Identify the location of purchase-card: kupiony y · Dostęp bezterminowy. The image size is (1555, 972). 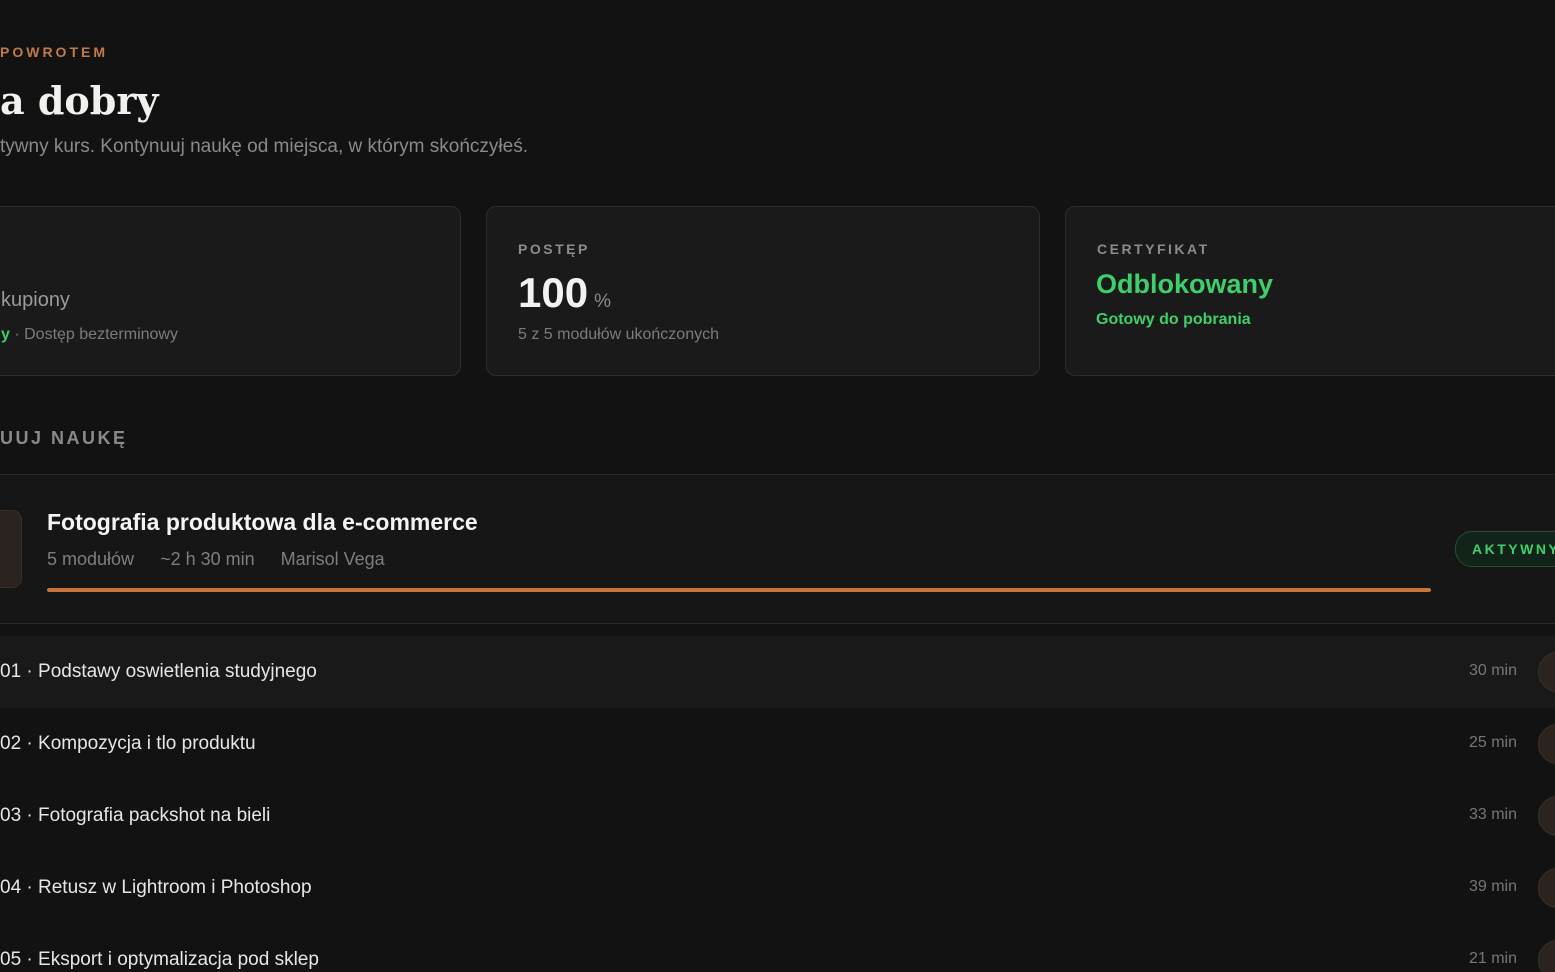
(230, 291).